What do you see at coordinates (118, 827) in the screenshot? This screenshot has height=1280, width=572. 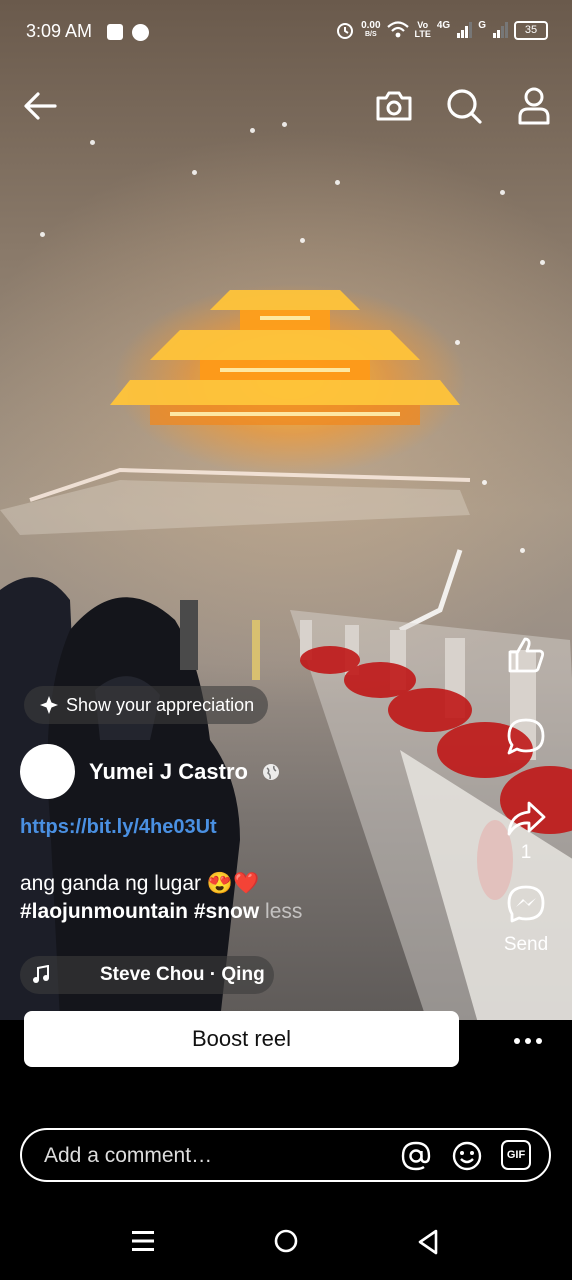 I see `caption-link: https://bit.ly/4he03Ut` at bounding box center [118, 827].